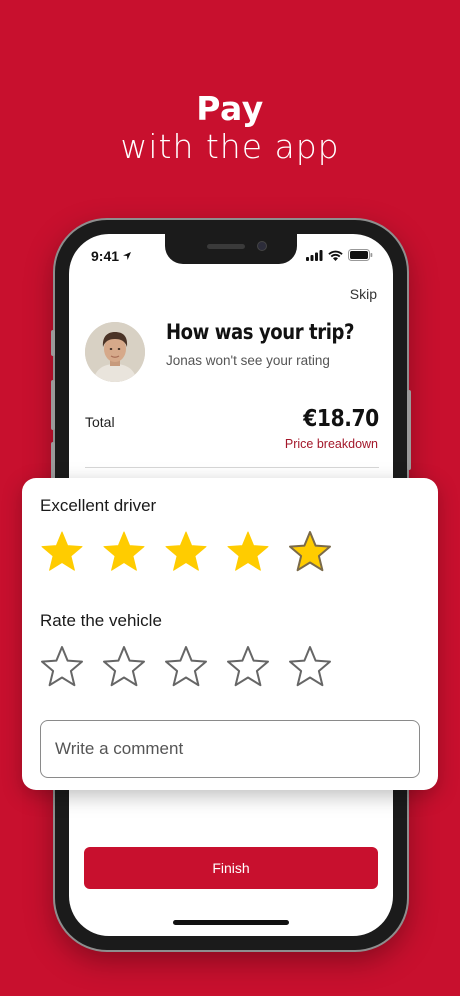  Describe the element at coordinates (230, 749) in the screenshot. I see `comment-input` at that location.